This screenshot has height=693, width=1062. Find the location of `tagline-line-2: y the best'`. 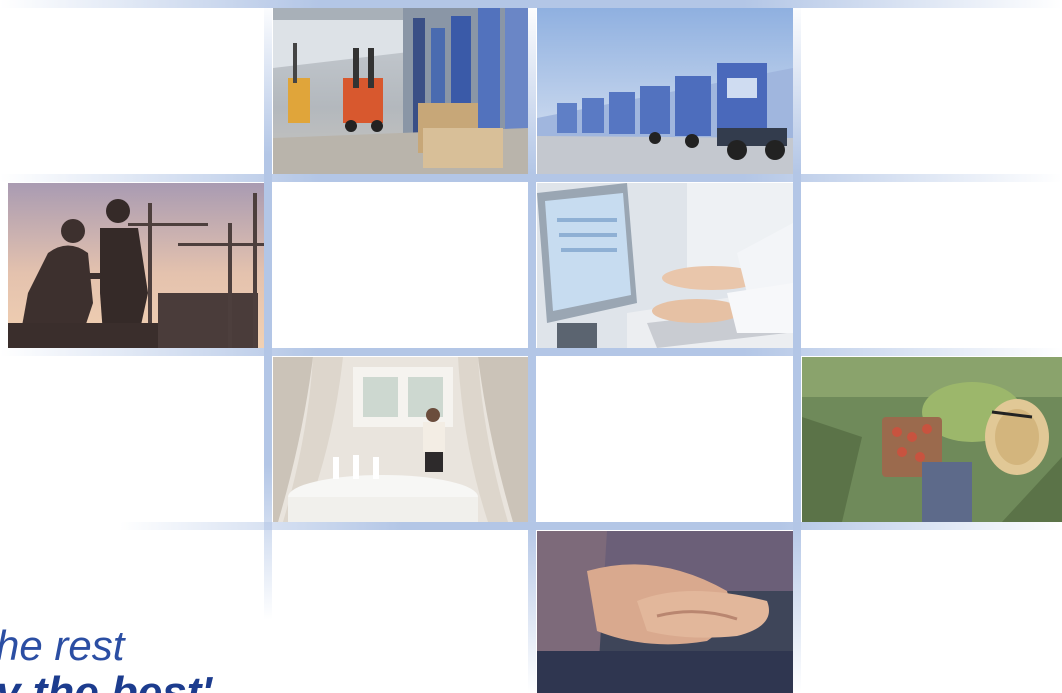

tagline-line-2: y the best' is located at coordinates (106, 680).